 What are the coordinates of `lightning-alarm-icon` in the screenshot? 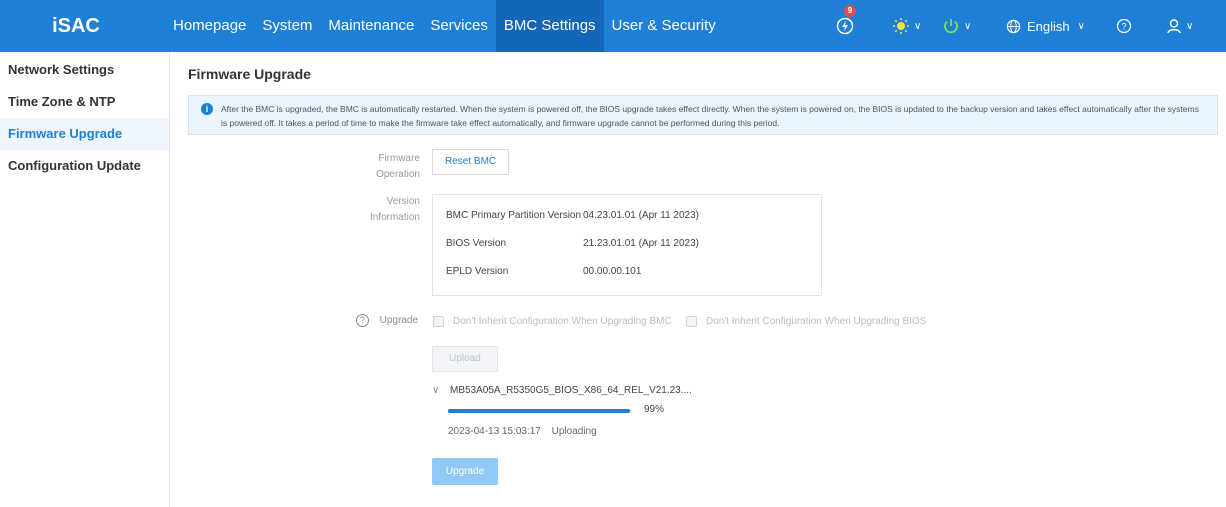 It's located at (845, 26).